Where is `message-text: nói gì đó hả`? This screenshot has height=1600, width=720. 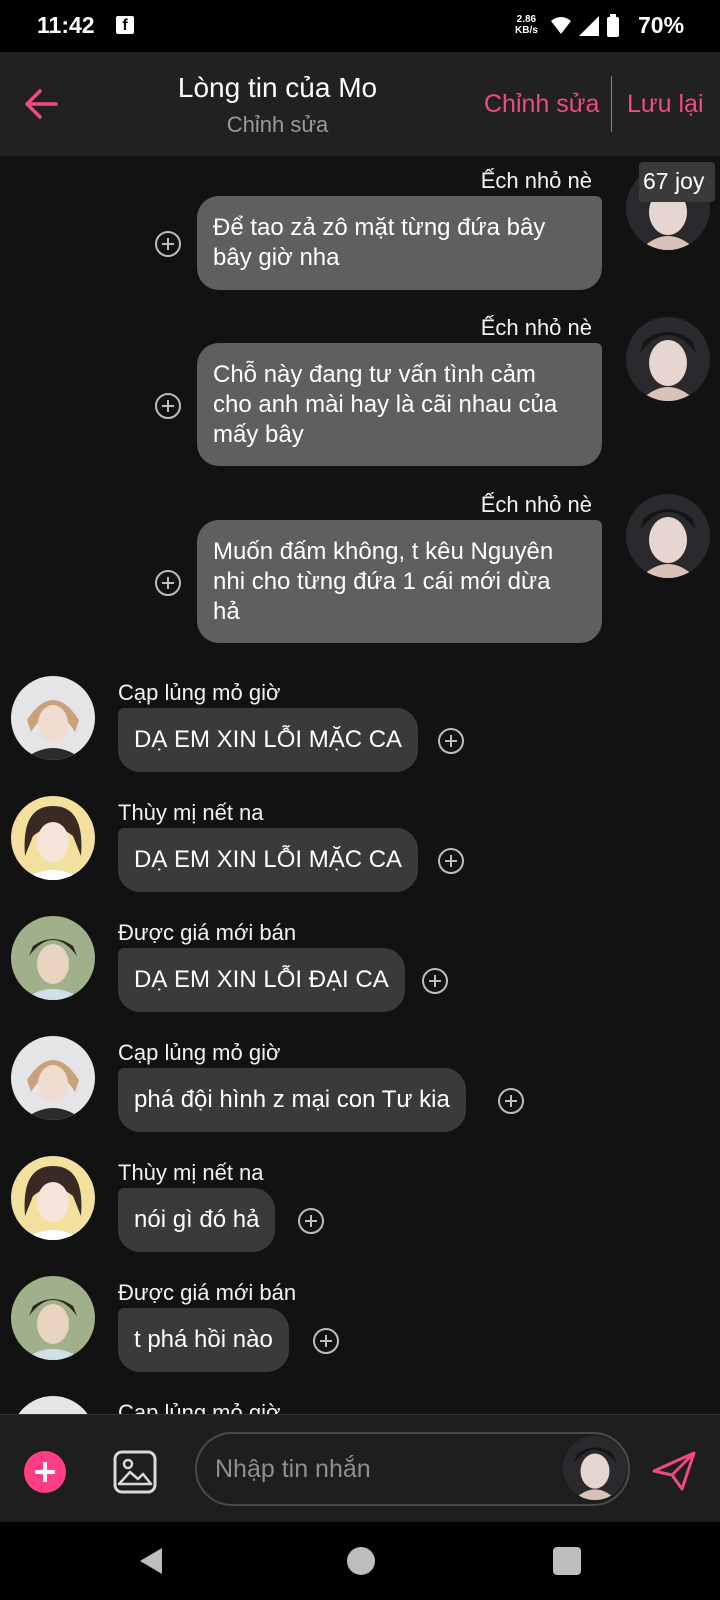
message-text: nói gì đó hả is located at coordinates (197, 1219).